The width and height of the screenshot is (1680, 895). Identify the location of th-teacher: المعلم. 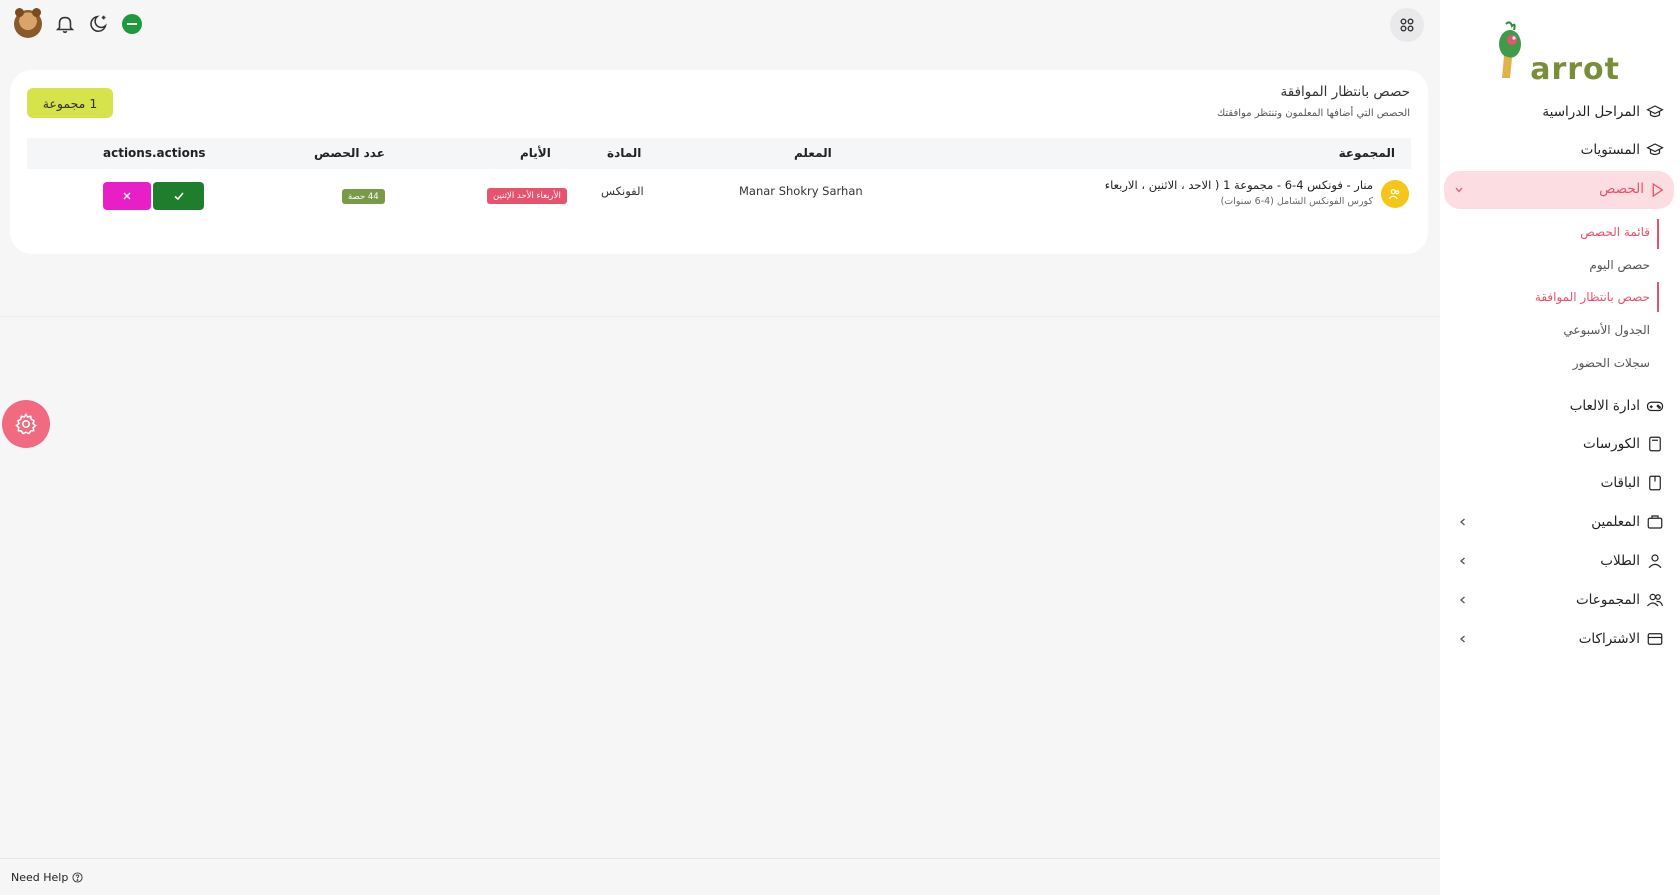
(813, 153).